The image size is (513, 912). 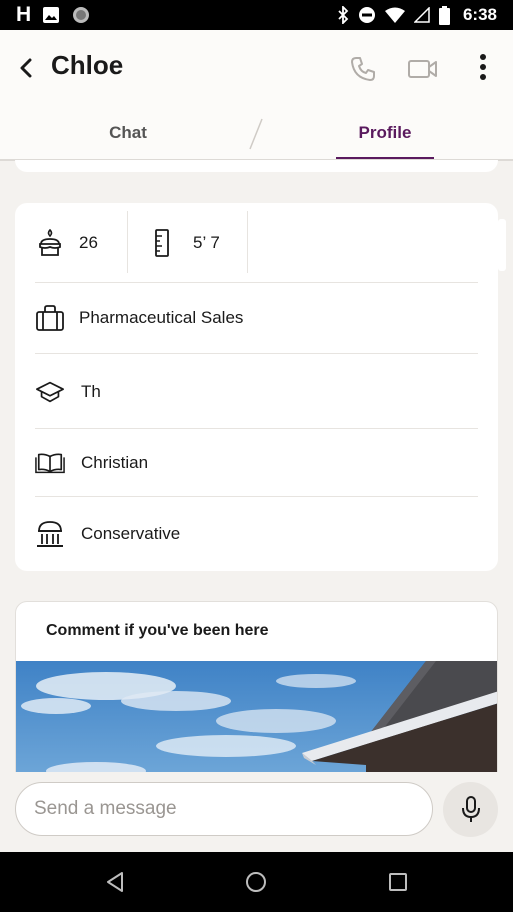 I want to click on tab-profile: Profile, so click(x=385, y=132).